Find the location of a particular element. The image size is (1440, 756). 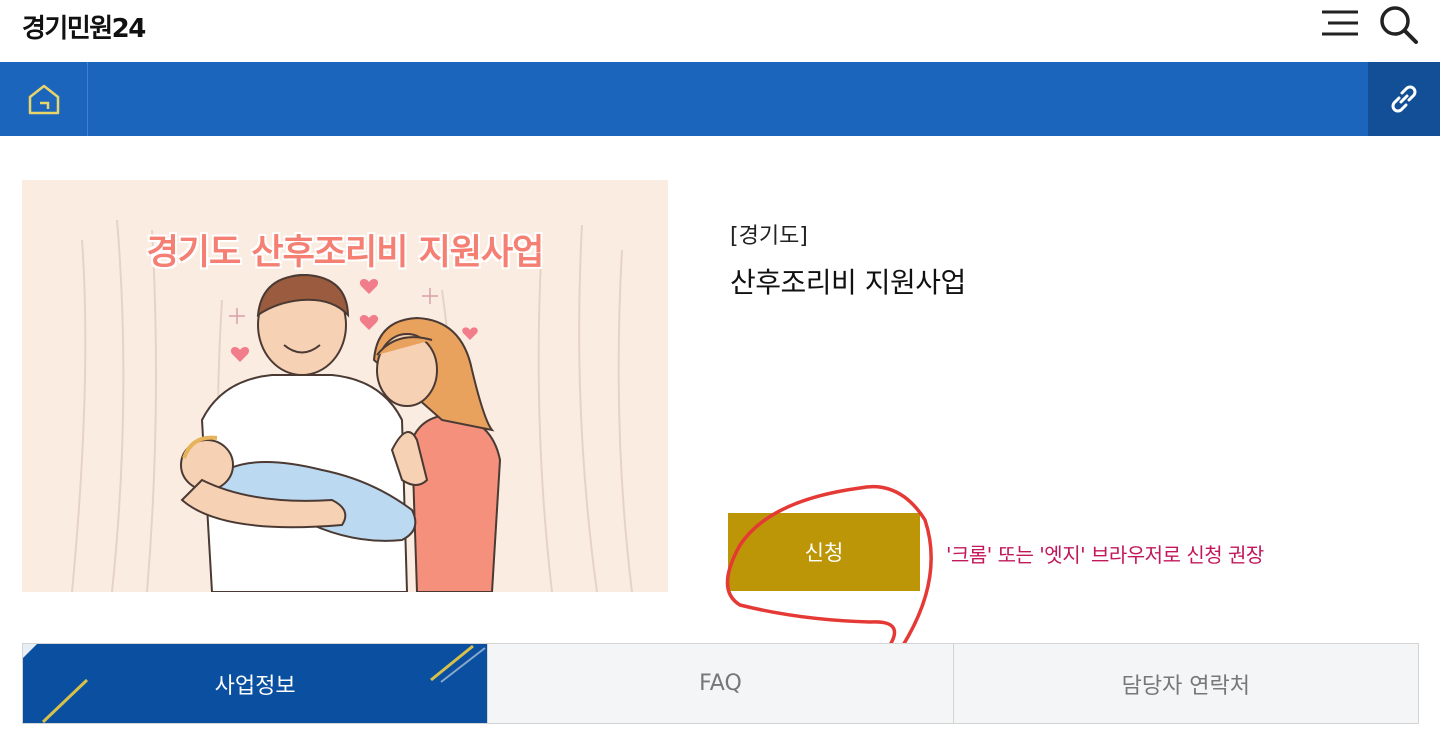

tab-label: FAQ is located at coordinates (720, 683).